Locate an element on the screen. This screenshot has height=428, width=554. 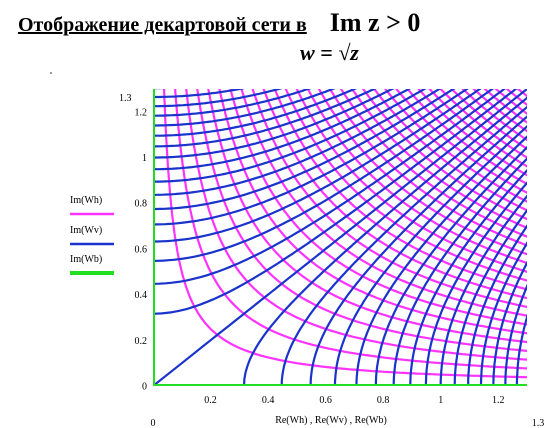
x-axis-label: Re(Wh) , Re(Wv) , Re(Wb) is located at coordinates (331, 420).